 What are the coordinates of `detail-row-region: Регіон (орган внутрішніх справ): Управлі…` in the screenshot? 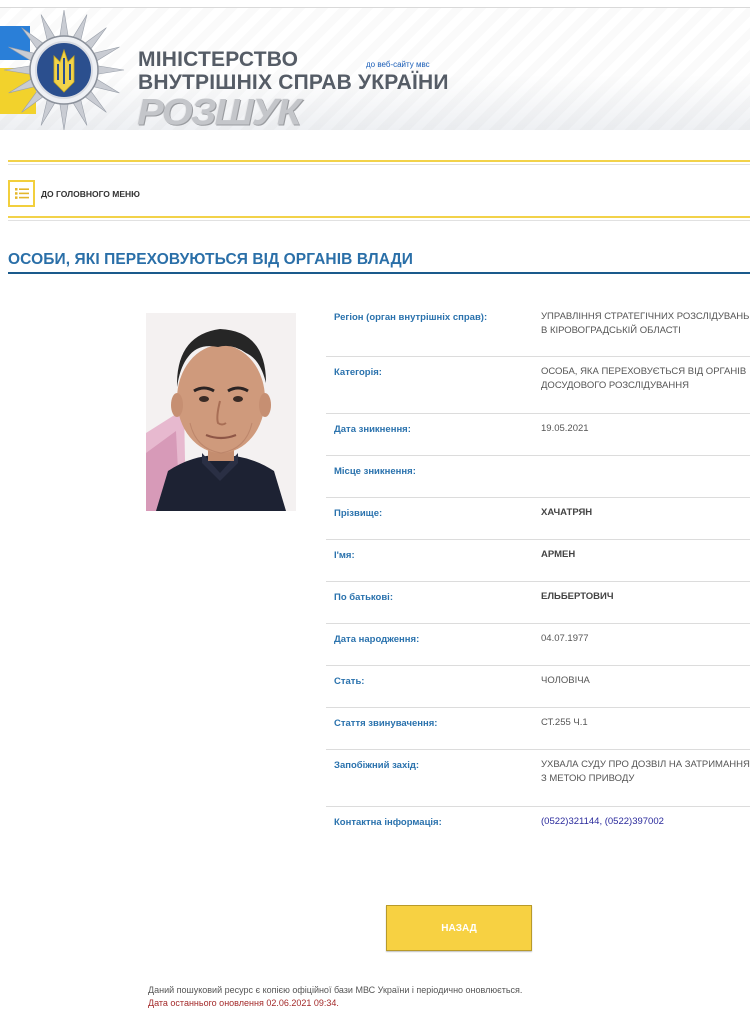 It's located at (538, 328).